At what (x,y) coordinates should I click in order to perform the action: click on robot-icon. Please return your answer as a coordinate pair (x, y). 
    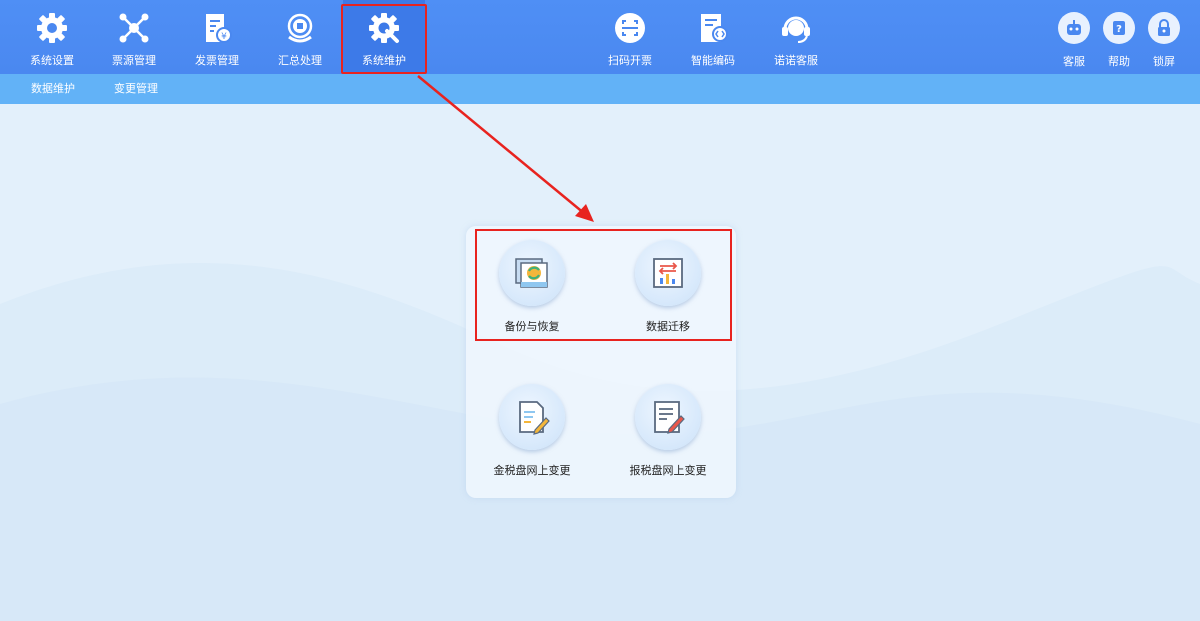
    Looking at the image, I should click on (1074, 28).